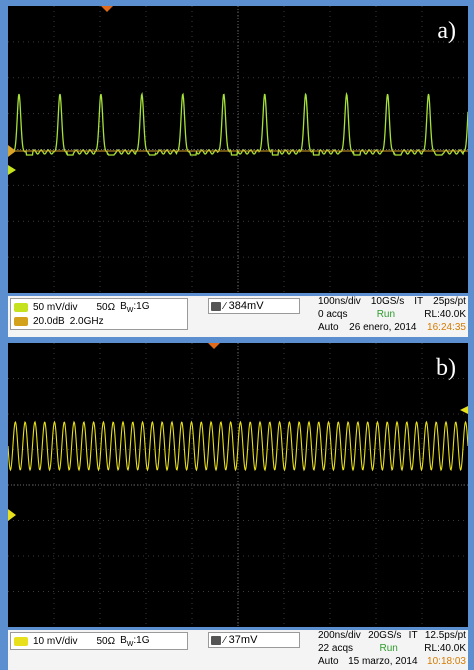 This screenshot has width=474, height=670. Describe the element at coordinates (246, 306) in the screenshot. I see `trigger-level-a: 384mV` at that location.